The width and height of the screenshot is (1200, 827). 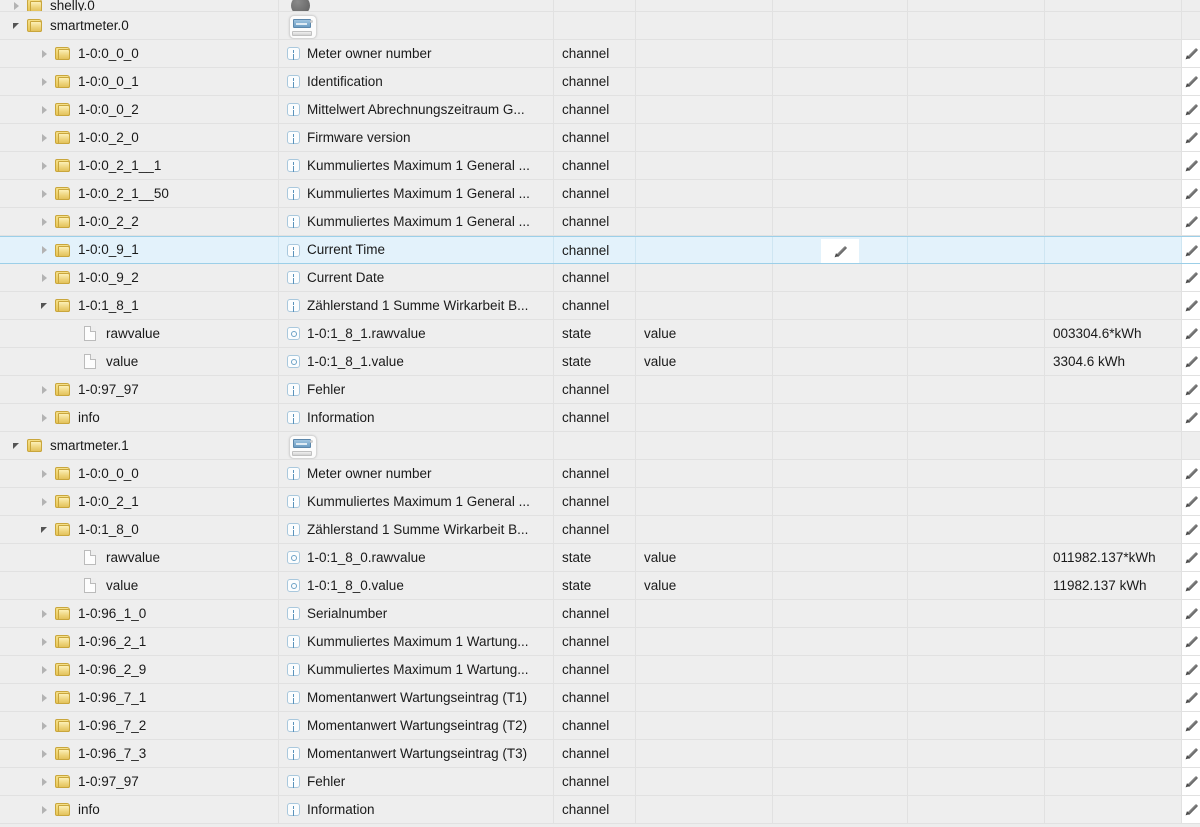 I want to click on object-name-cell: Fehler, so click(x=416, y=781).